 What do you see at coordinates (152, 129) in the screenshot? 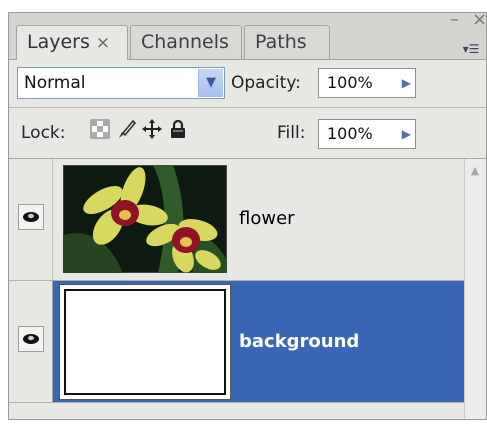
I see `lock-position-move-icon` at bounding box center [152, 129].